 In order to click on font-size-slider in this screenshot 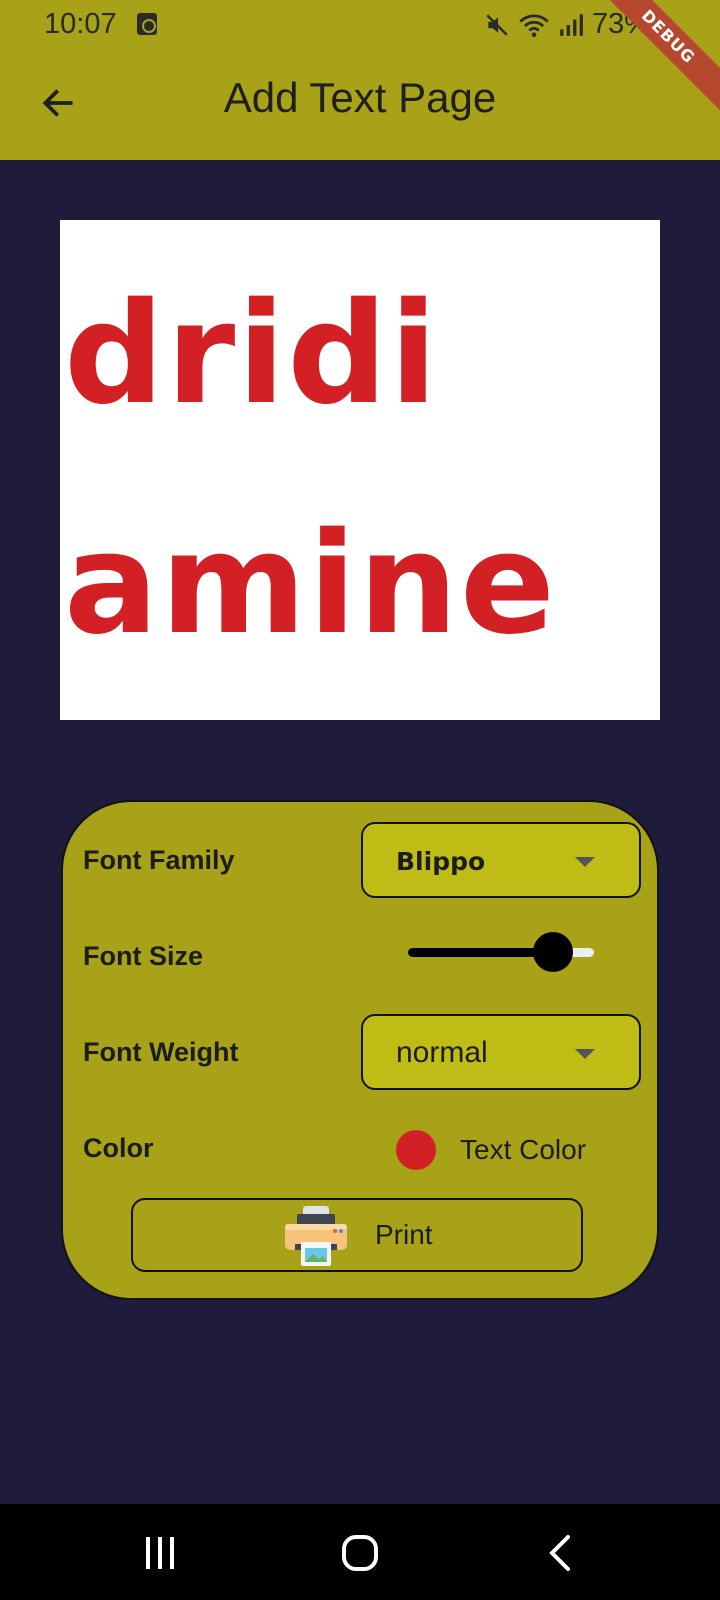, I will do `click(501, 952)`.